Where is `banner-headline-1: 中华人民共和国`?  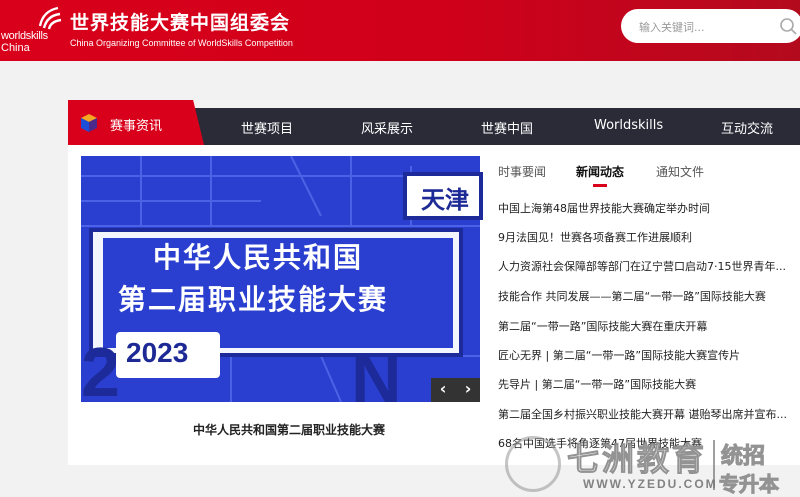 banner-headline-1: 中华人民共和国 is located at coordinates (258, 257).